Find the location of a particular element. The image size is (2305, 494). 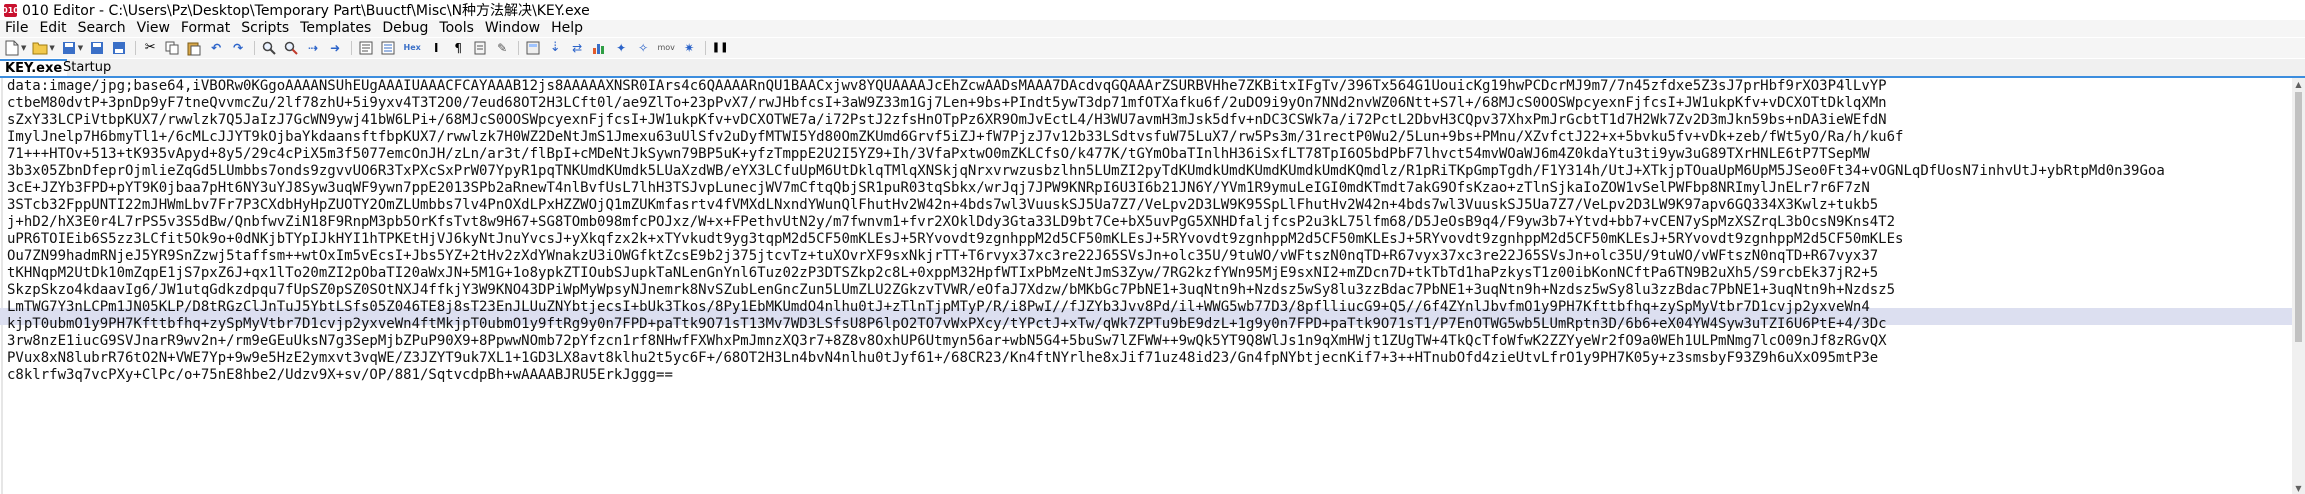

checksum-icon: ✦ is located at coordinates (621, 48).